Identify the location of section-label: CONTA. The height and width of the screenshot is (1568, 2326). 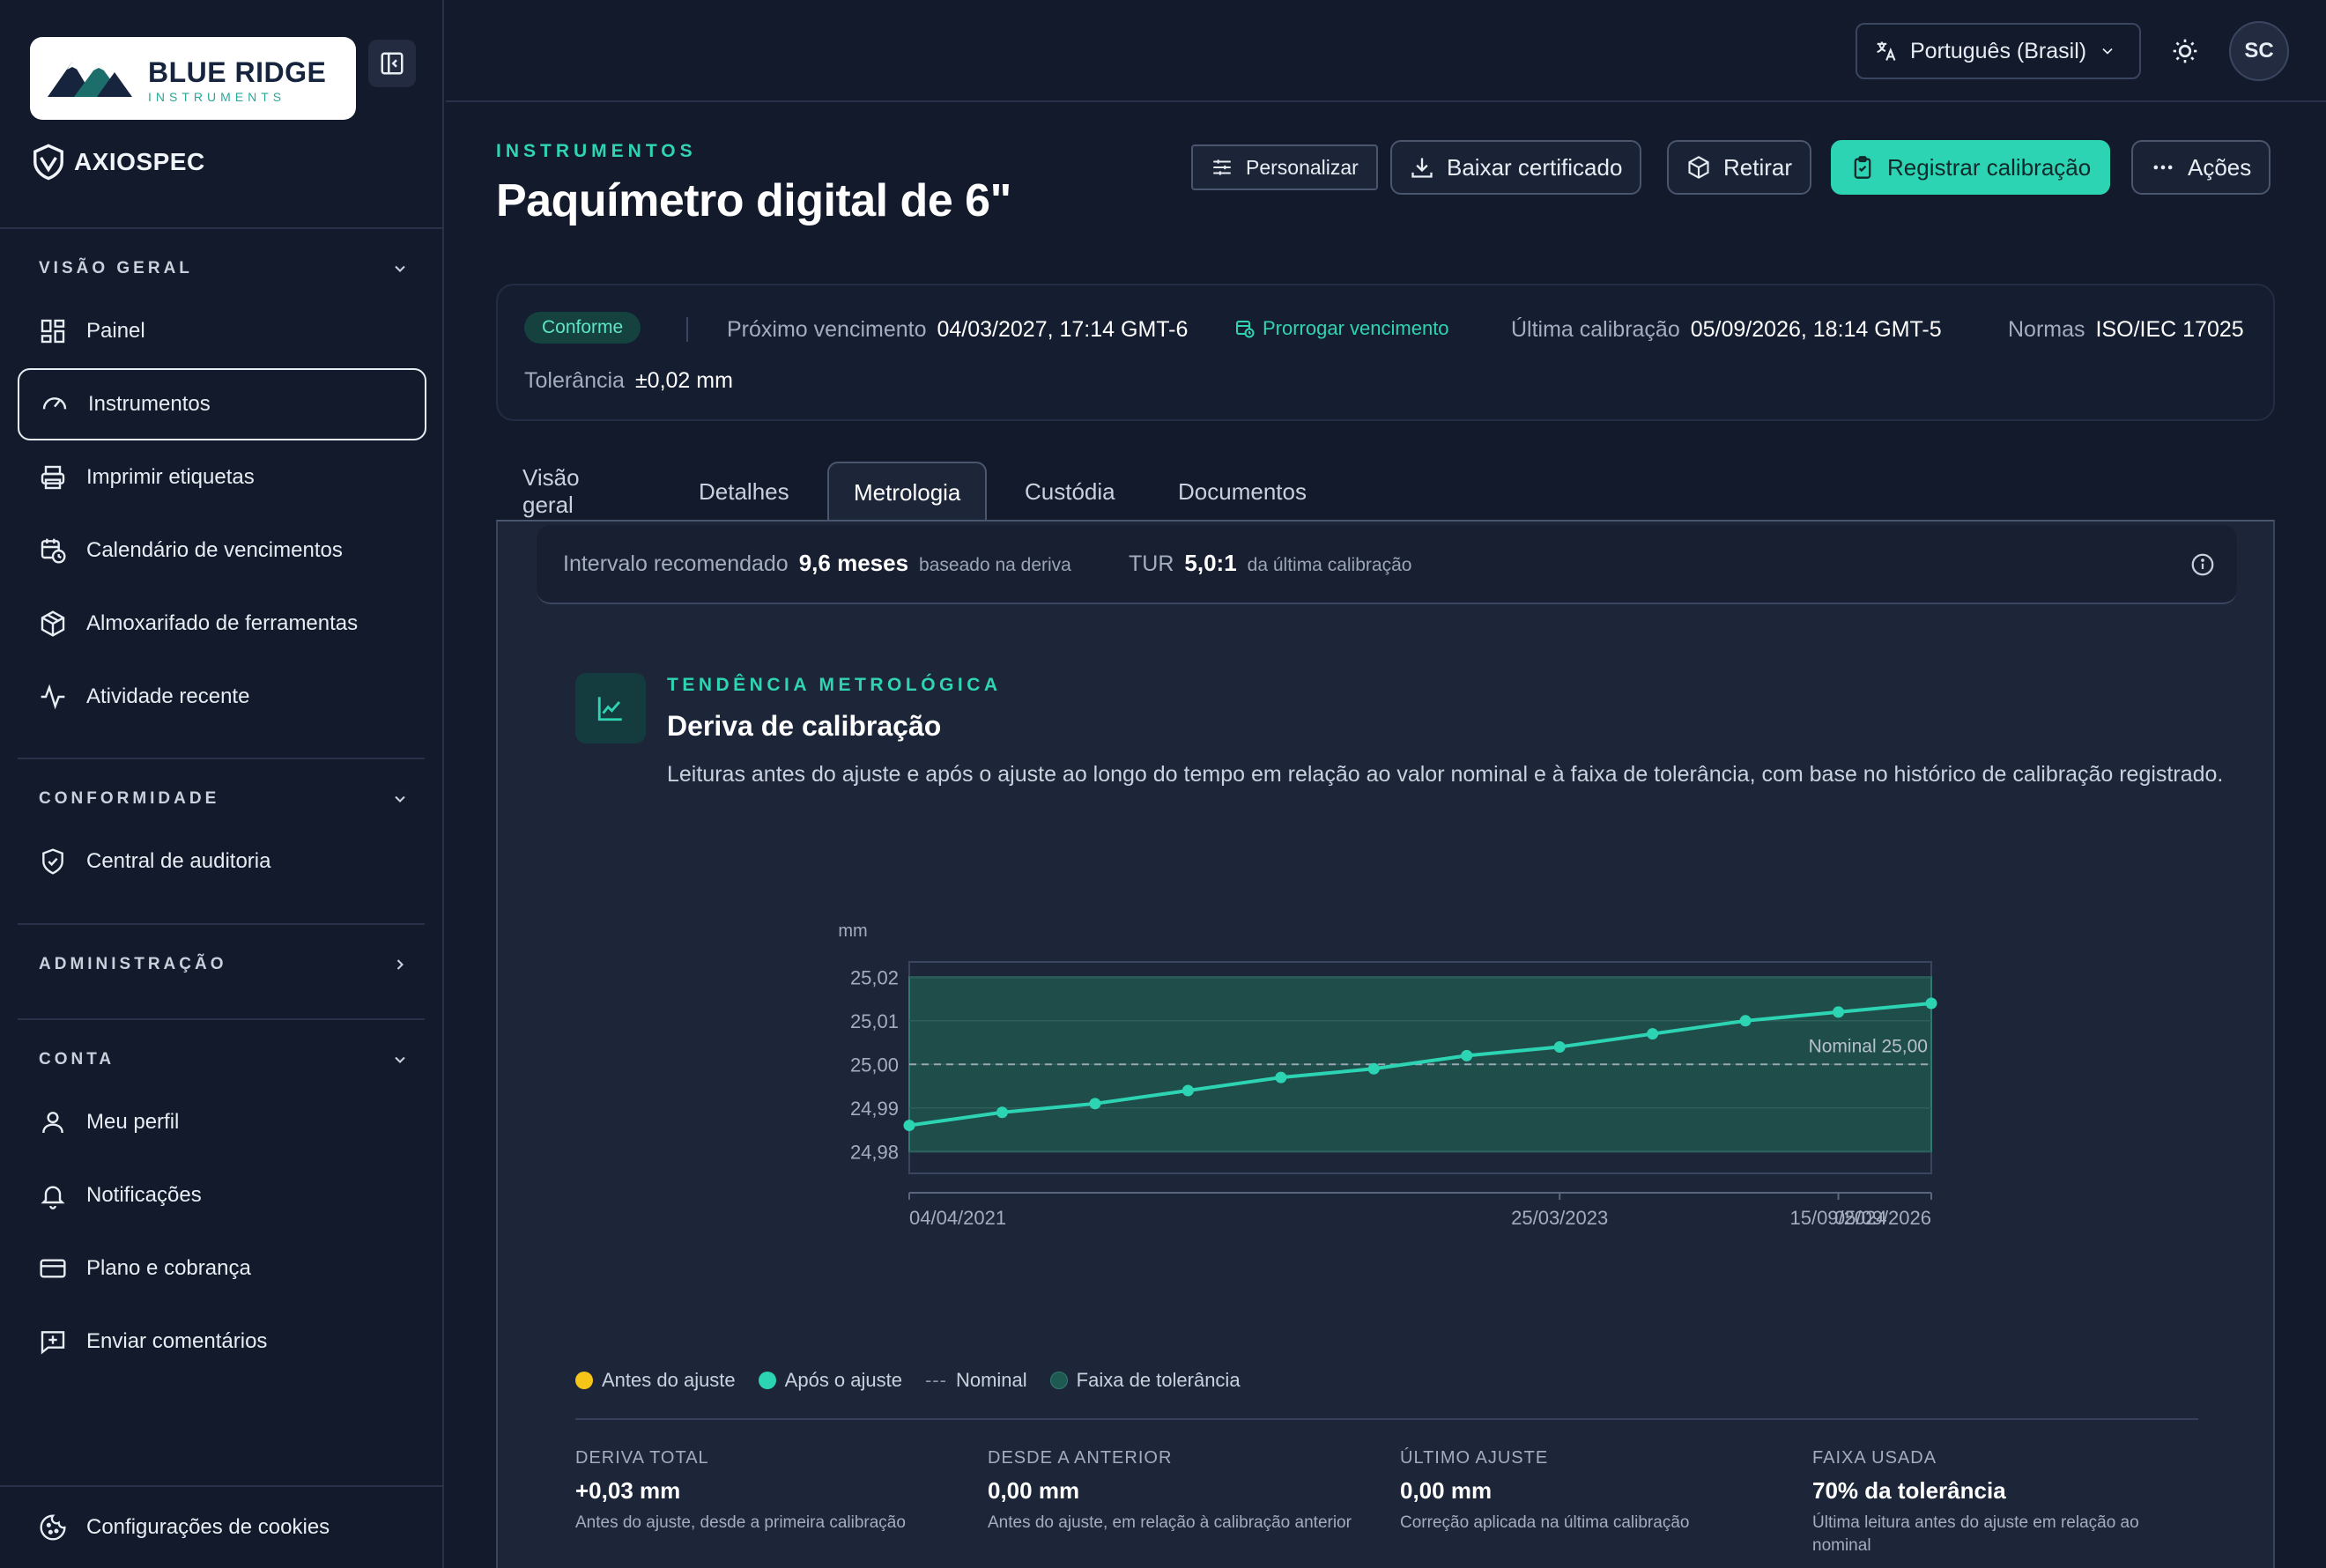
(77, 1059).